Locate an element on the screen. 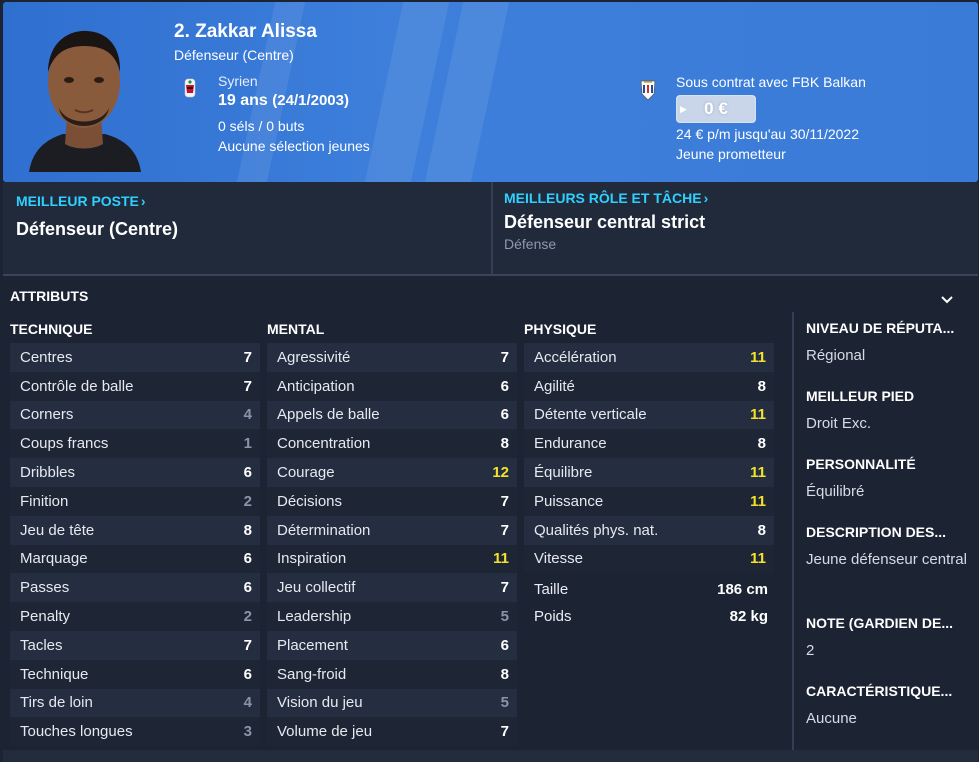  attribute-name: Dribbles is located at coordinates (48, 473).